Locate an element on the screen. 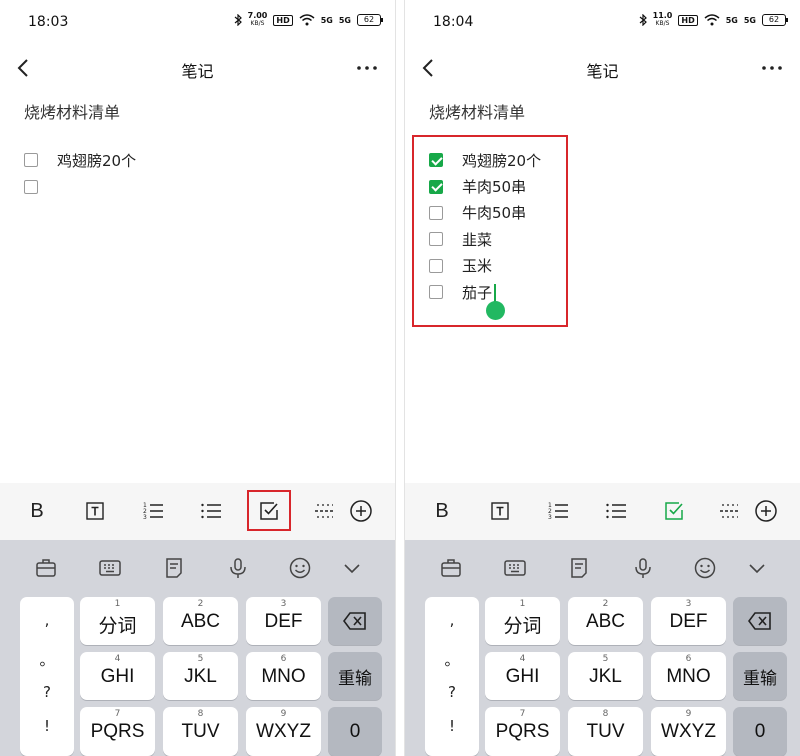 Image resolution: width=800 pixels, height=756 pixels. wifi-icon is located at coordinates (307, 20).